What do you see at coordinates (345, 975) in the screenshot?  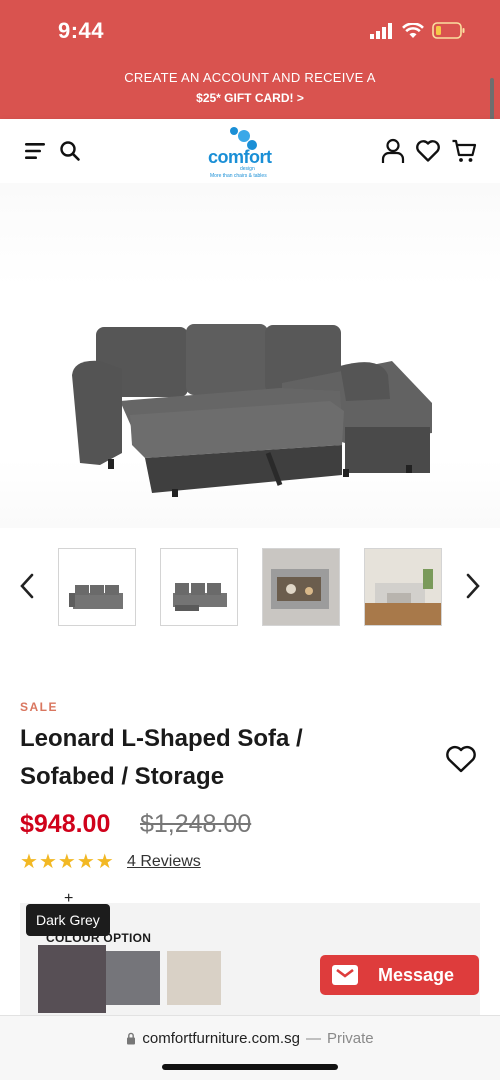 I see `mail-icon` at bounding box center [345, 975].